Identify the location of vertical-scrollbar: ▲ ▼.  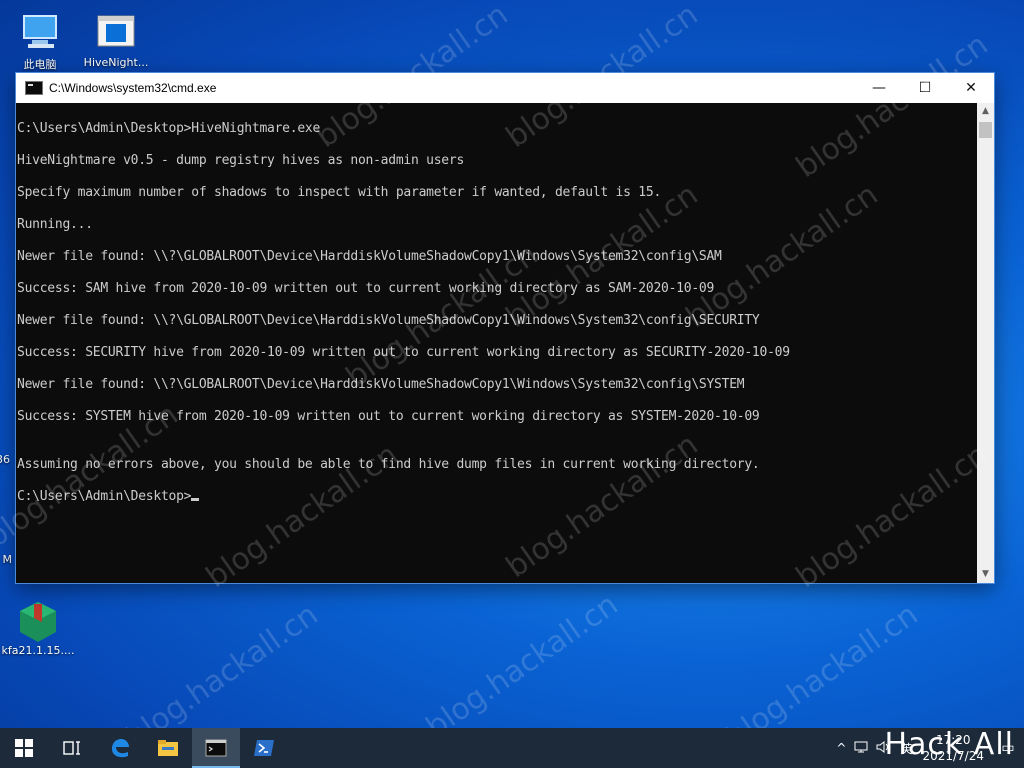
(985, 343).